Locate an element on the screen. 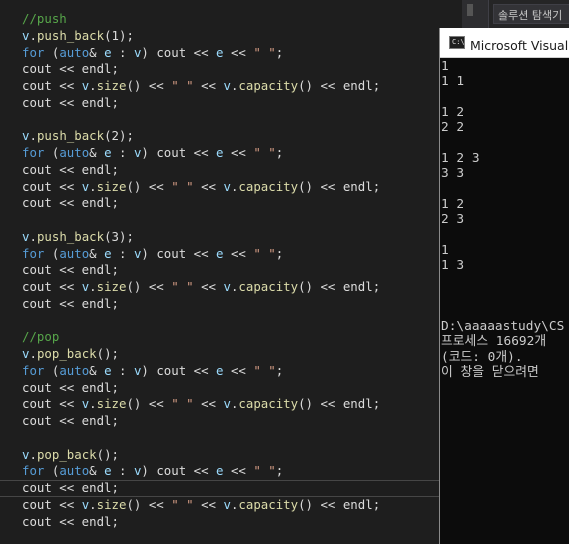  solution-explorer-search: 솔루션 탐색기 is located at coordinates (531, 14).